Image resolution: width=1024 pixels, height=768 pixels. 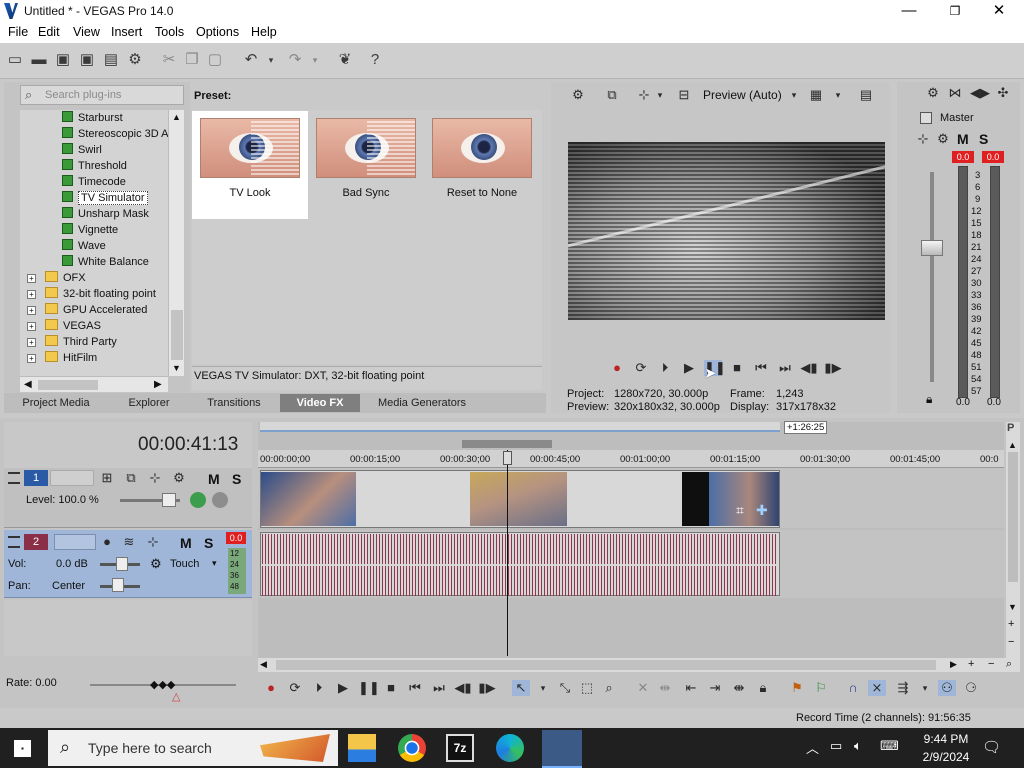 I want to click on file-explorer-icon, so click(x=362, y=748).